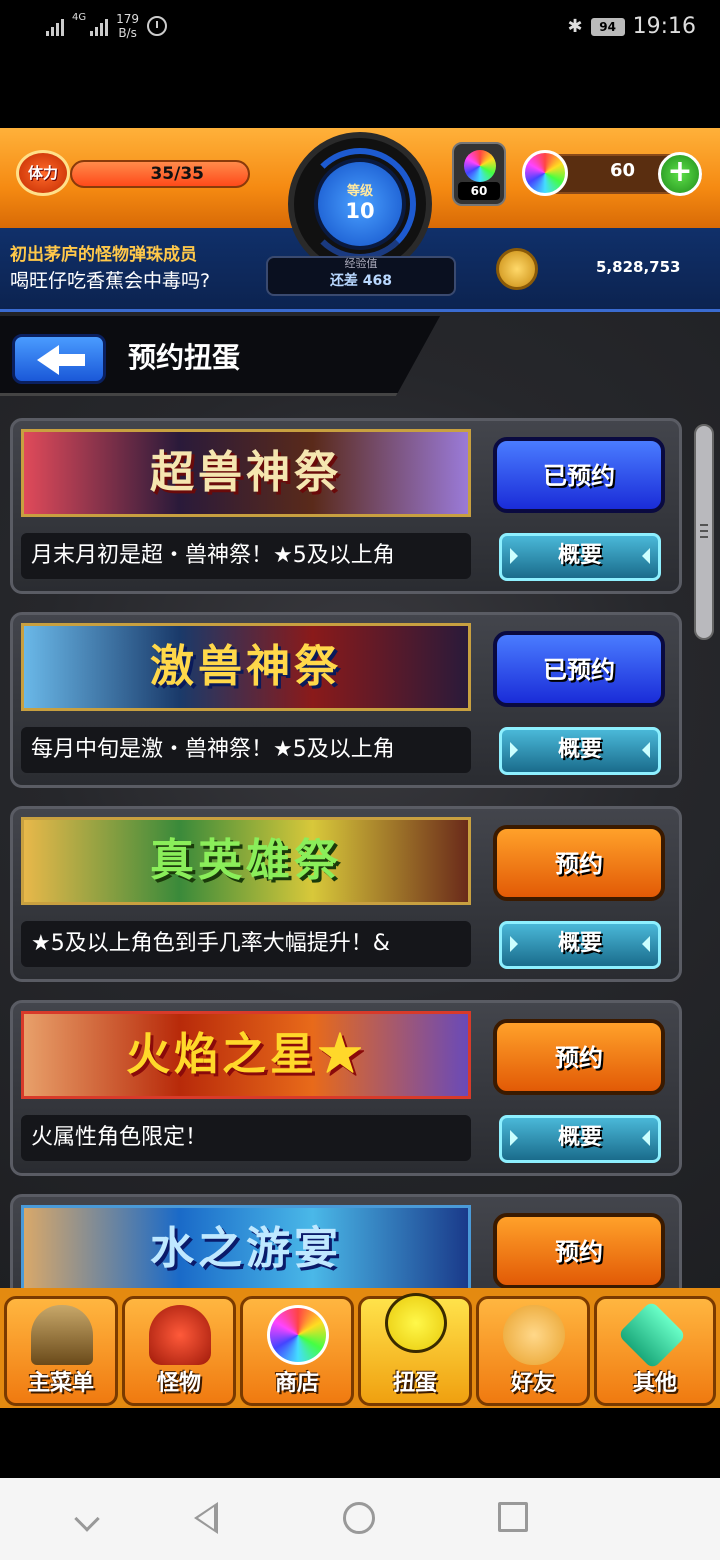 Image resolution: width=720 pixels, height=1560 pixels. I want to click on stamina-value: 35/35, so click(177, 174).